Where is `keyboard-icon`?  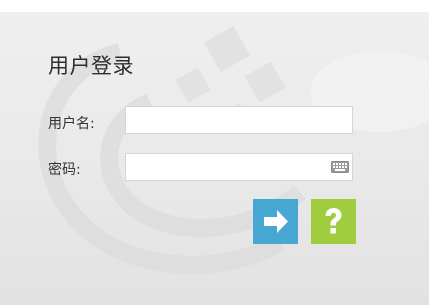
keyboard-icon is located at coordinates (340, 167).